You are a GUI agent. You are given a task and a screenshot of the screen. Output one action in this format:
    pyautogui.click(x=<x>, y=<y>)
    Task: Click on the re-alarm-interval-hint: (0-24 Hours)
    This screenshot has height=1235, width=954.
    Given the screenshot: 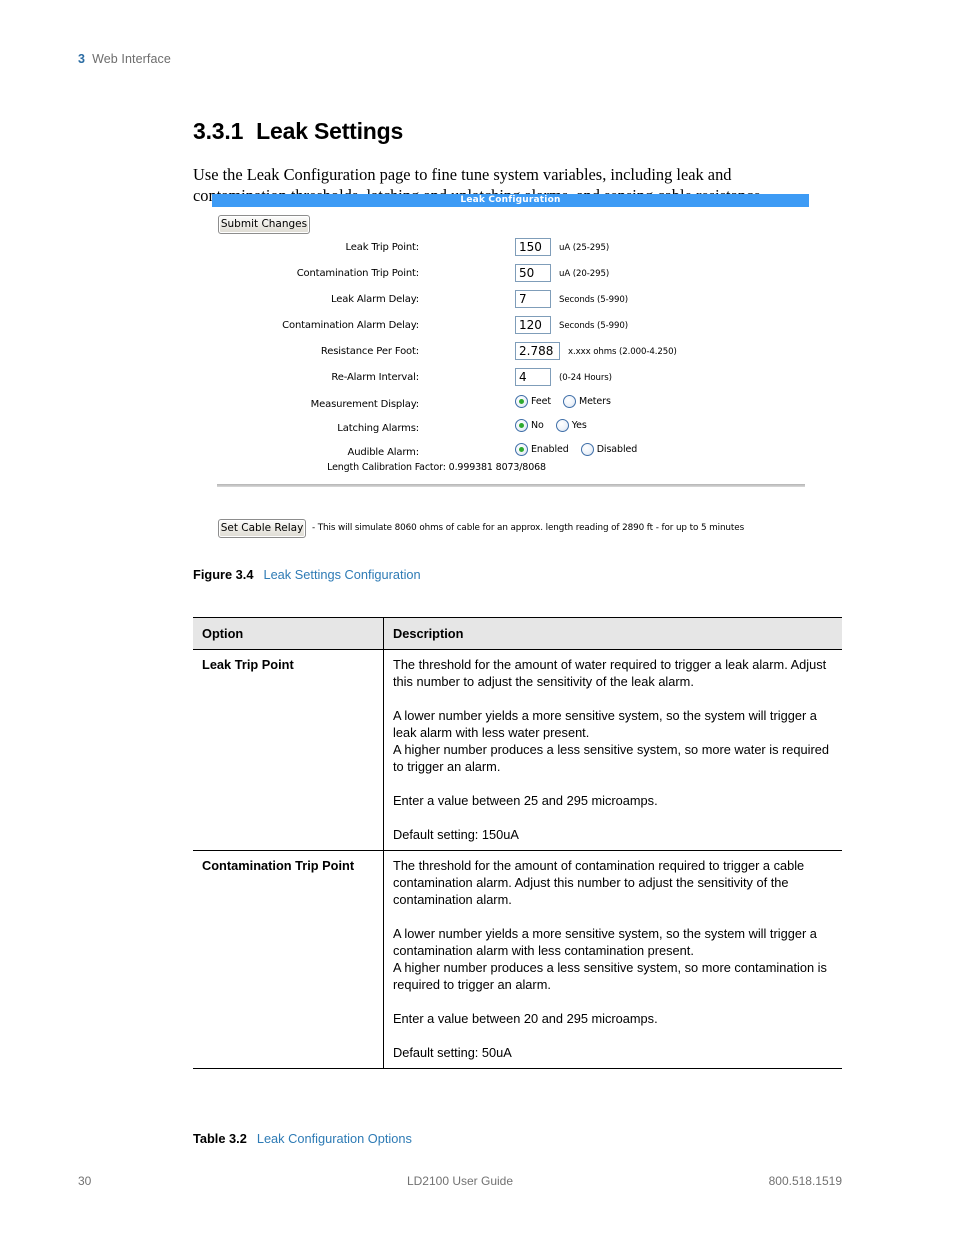 What is the action you would take?
    pyautogui.click(x=585, y=378)
    